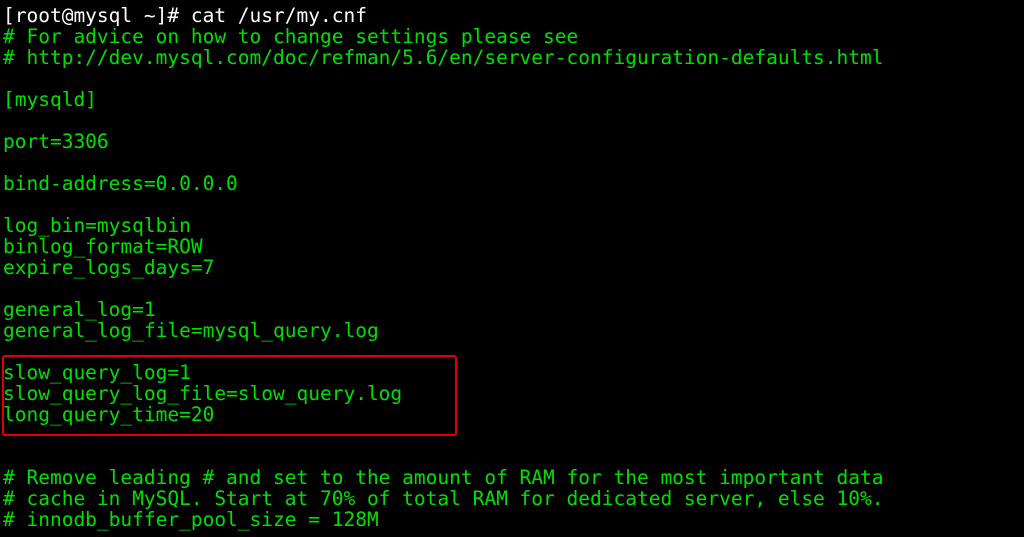 This screenshot has width=1024, height=537. Describe the element at coordinates (50, 99) in the screenshot. I see `config-section-header: [mysqld]` at that location.